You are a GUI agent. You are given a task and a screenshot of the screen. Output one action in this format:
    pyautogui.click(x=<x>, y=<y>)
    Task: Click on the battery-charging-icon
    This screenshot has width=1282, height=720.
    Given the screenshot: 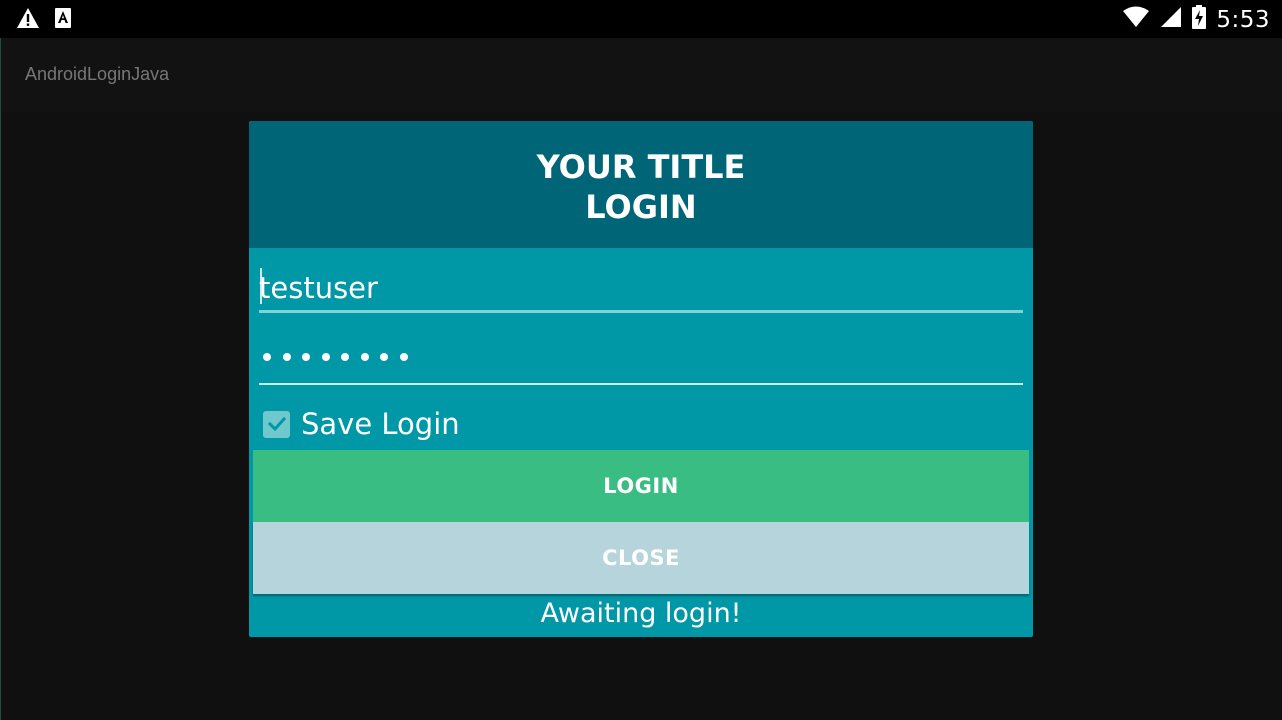 What is the action you would take?
    pyautogui.click(x=1199, y=19)
    